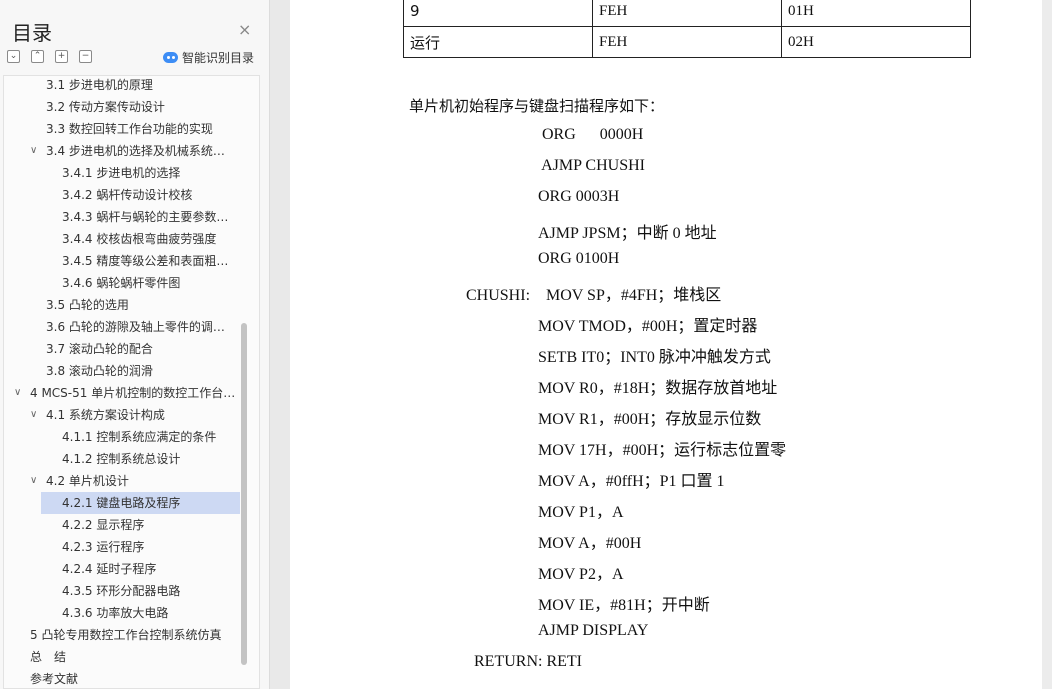 The image size is (1052, 689). Describe the element at coordinates (654, 357) in the screenshot. I see `code-line: SETB IT0；INT0 脉冲冲触发方式` at that location.